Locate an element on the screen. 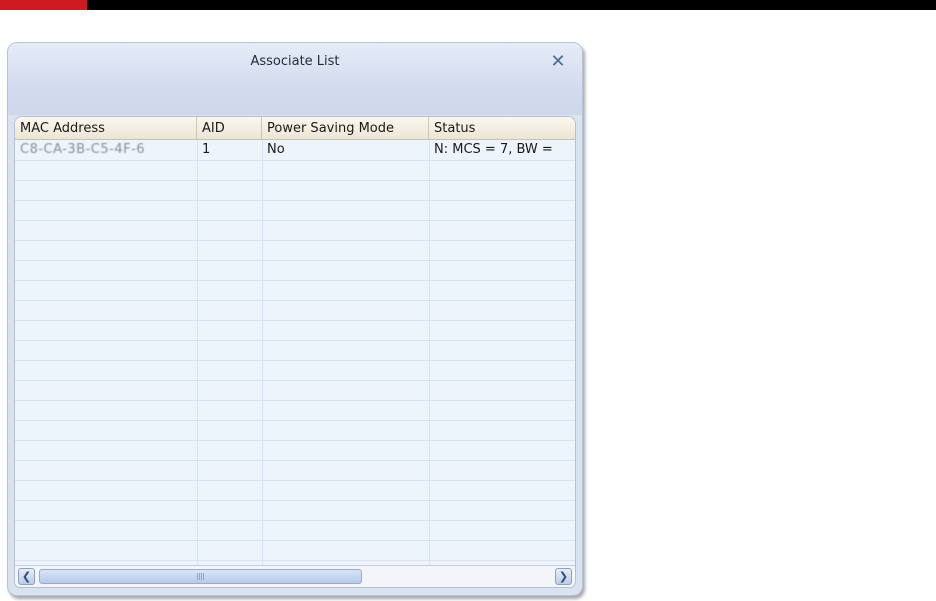  brand-accent-bar is located at coordinates (43, 5).